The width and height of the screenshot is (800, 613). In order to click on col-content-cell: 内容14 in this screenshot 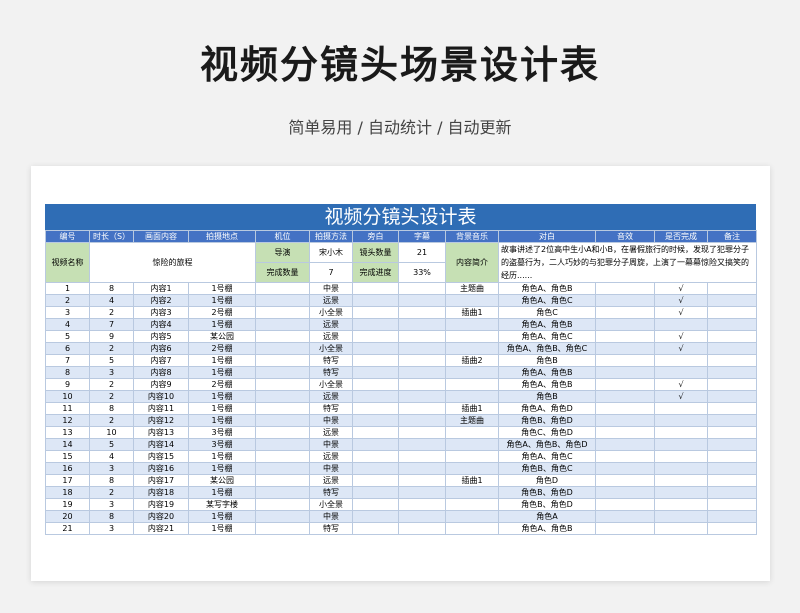, I will do `click(161, 444)`.